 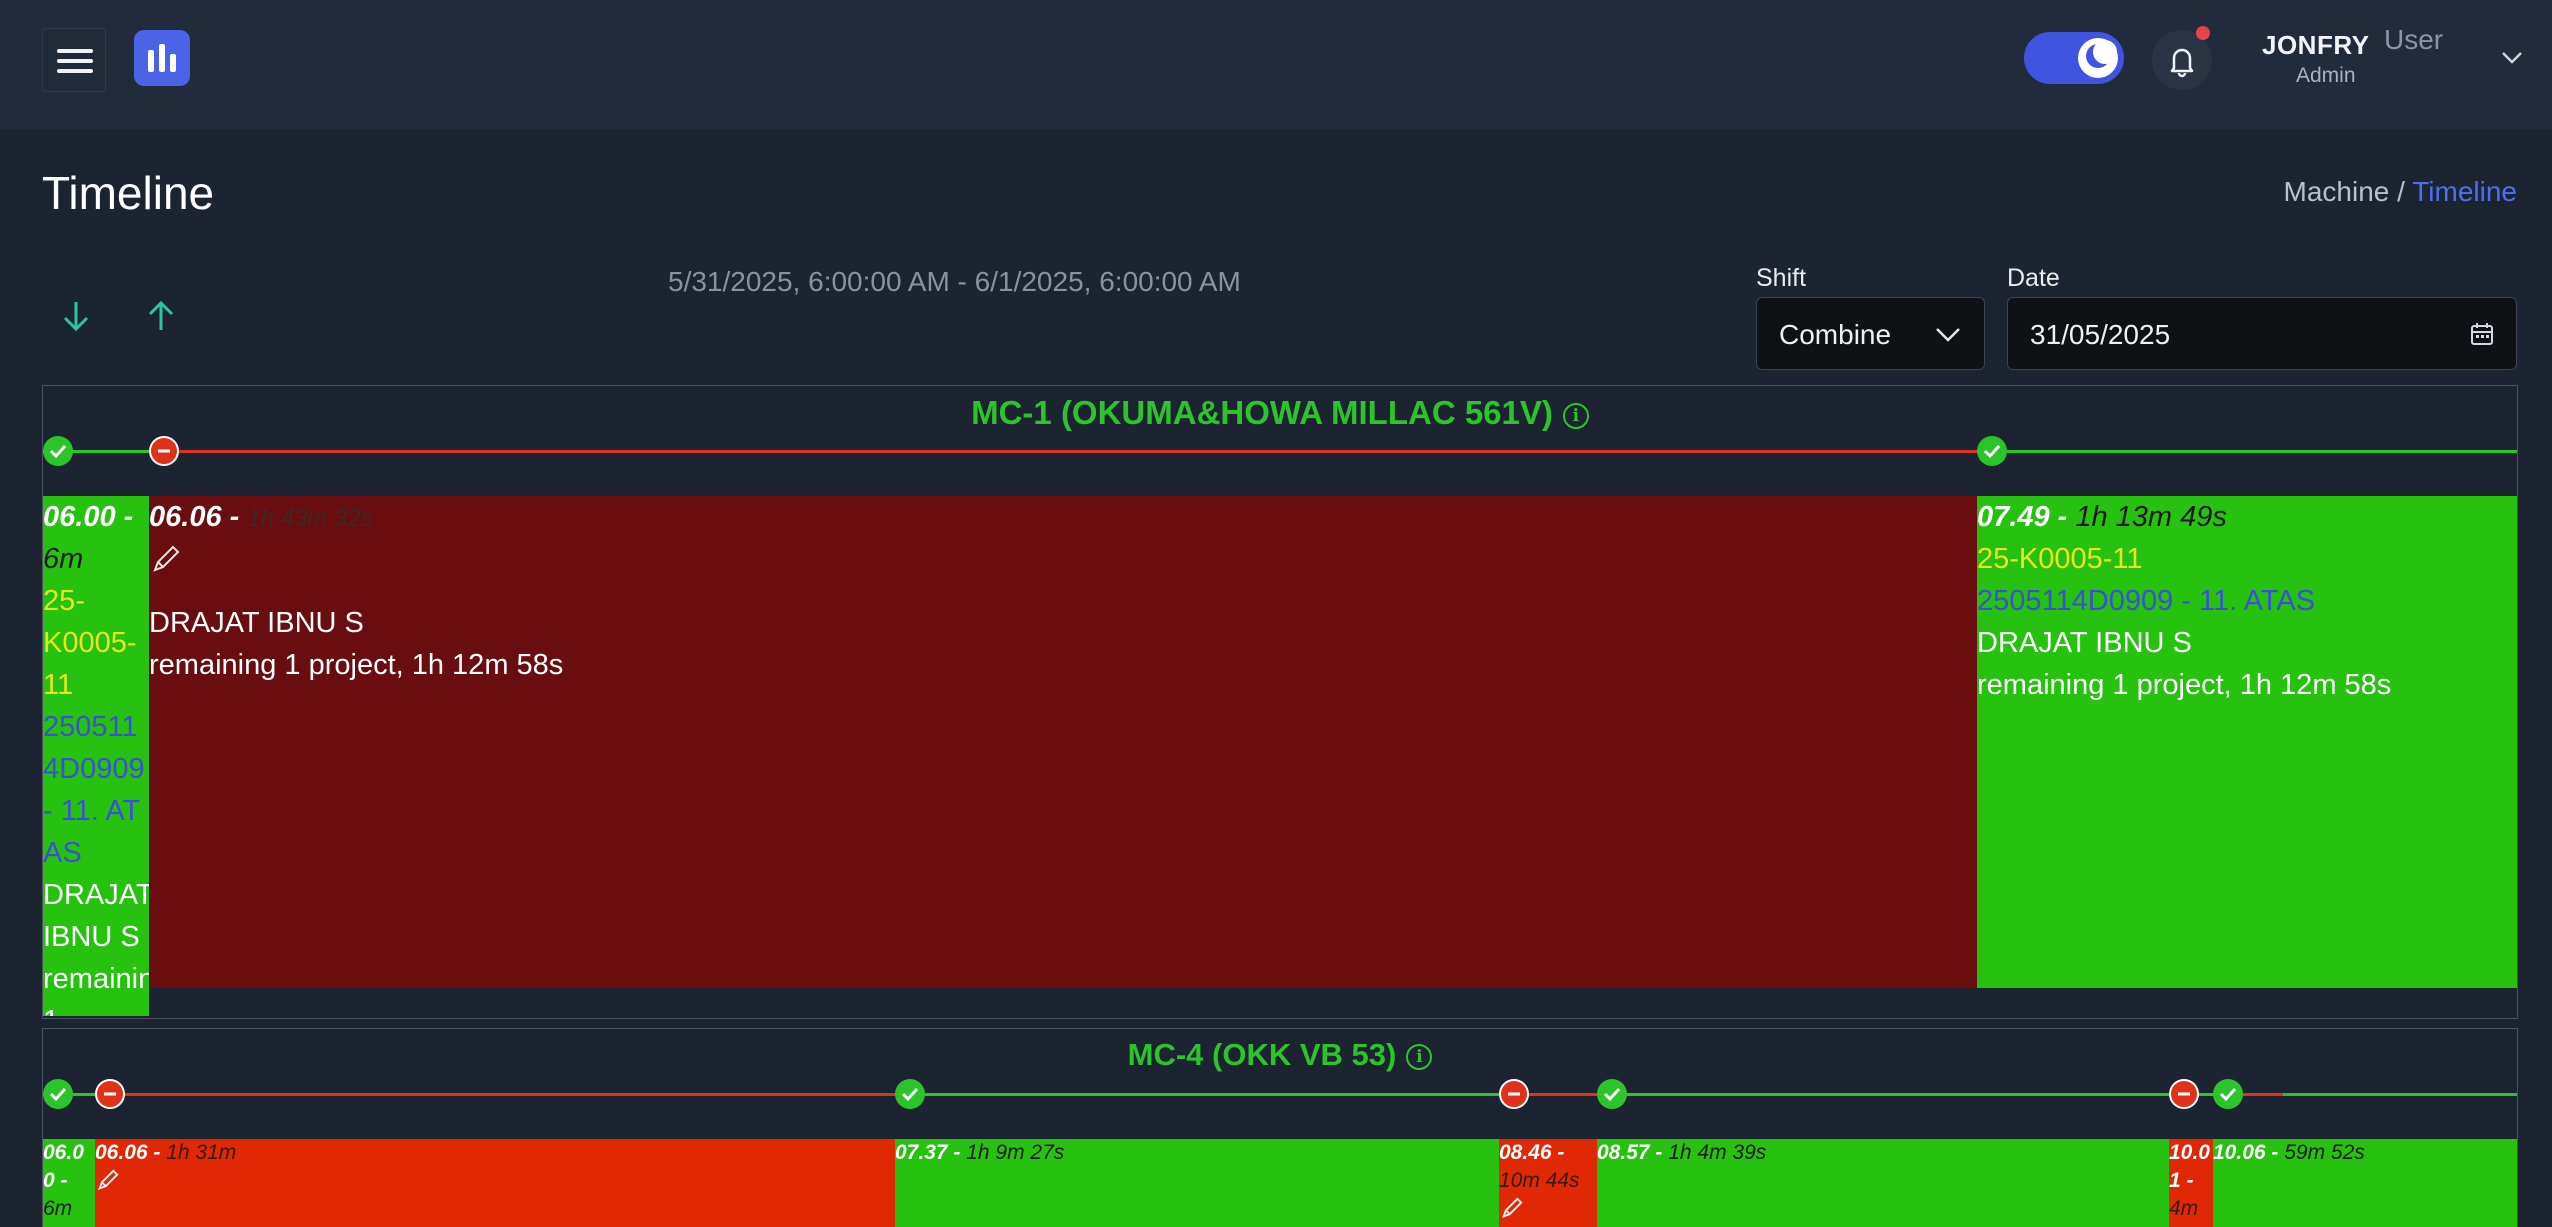 I want to click on breadcrumb: Machine / Timeline, so click(x=2400, y=192).